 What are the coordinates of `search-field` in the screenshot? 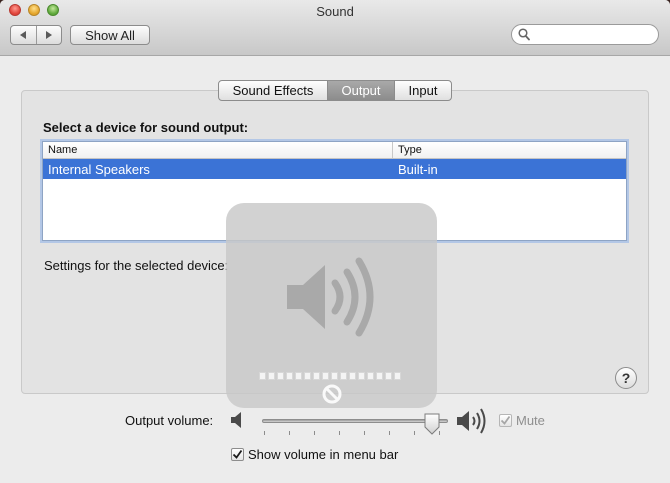 It's located at (585, 34).